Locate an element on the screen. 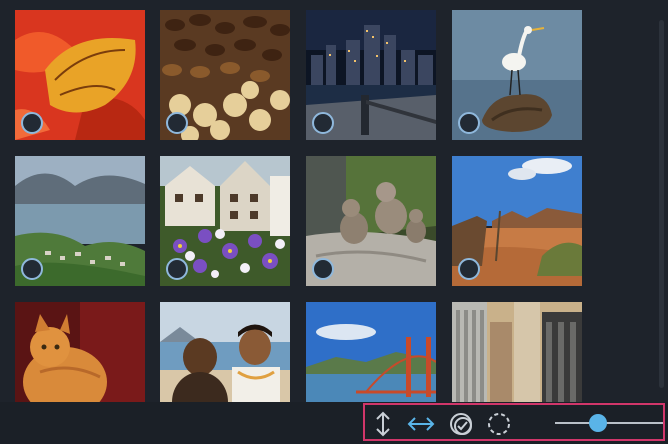  photo-golden-gate is located at coordinates (371, 352).